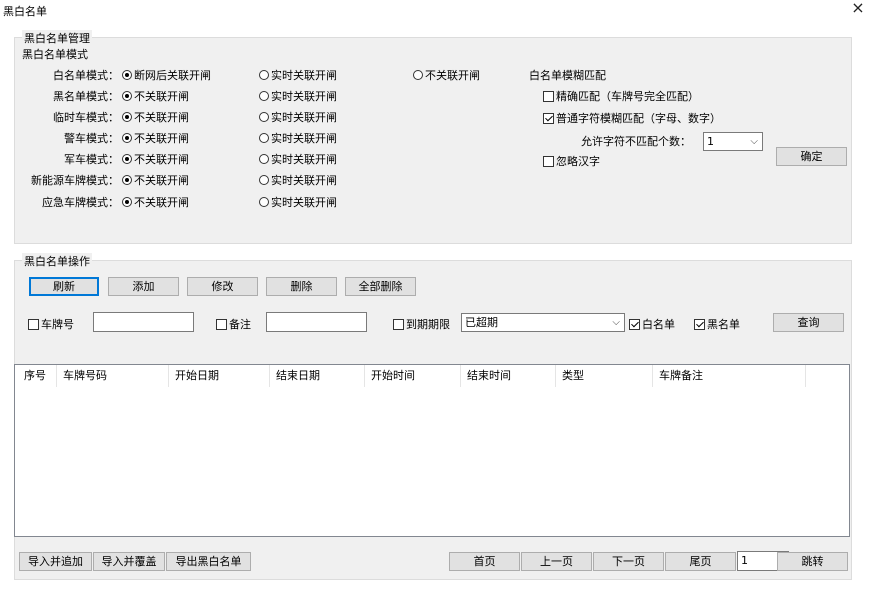 Image resolution: width=874 pixels, height=589 pixels. Describe the element at coordinates (316, 322) in the screenshot. I see `note-input` at that location.